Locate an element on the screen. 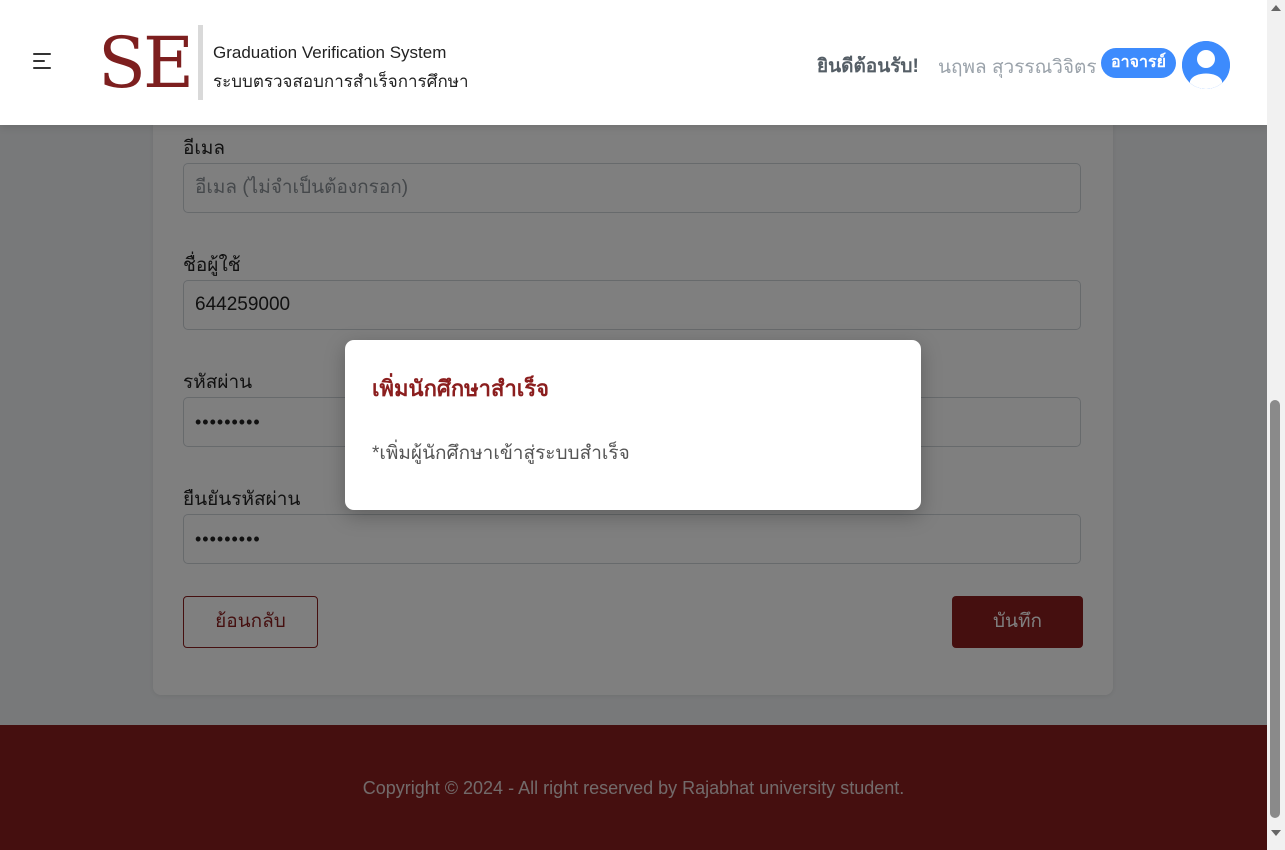 This screenshot has width=1285, height=850. welcome-text: ยินดีต้อนรับ! is located at coordinates (868, 66).